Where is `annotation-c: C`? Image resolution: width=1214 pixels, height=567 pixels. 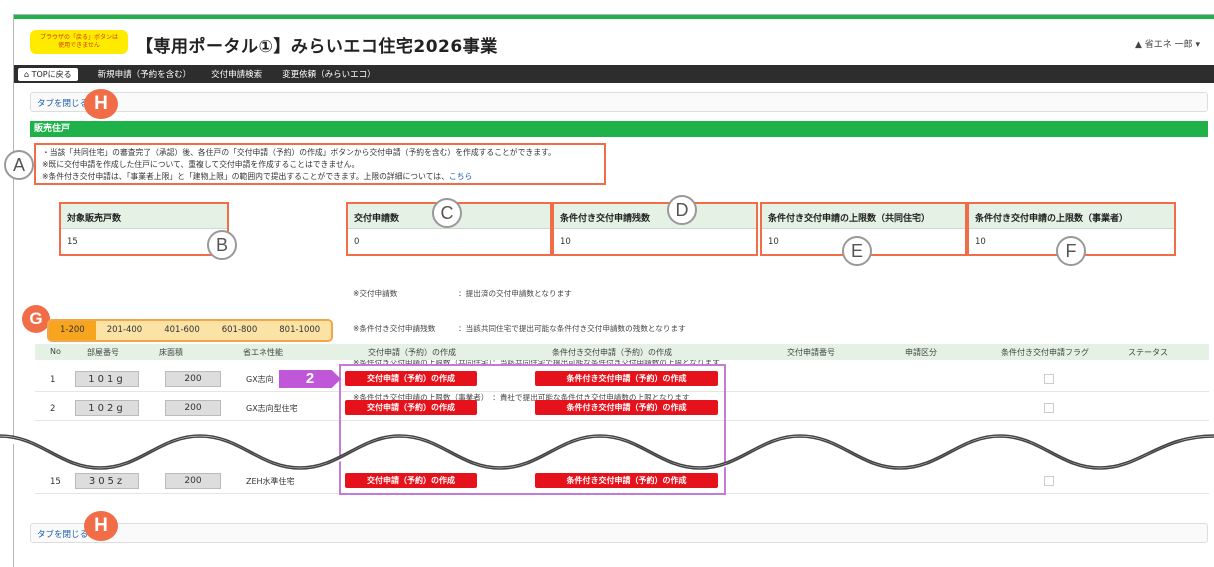
annotation-c: C is located at coordinates (447, 213).